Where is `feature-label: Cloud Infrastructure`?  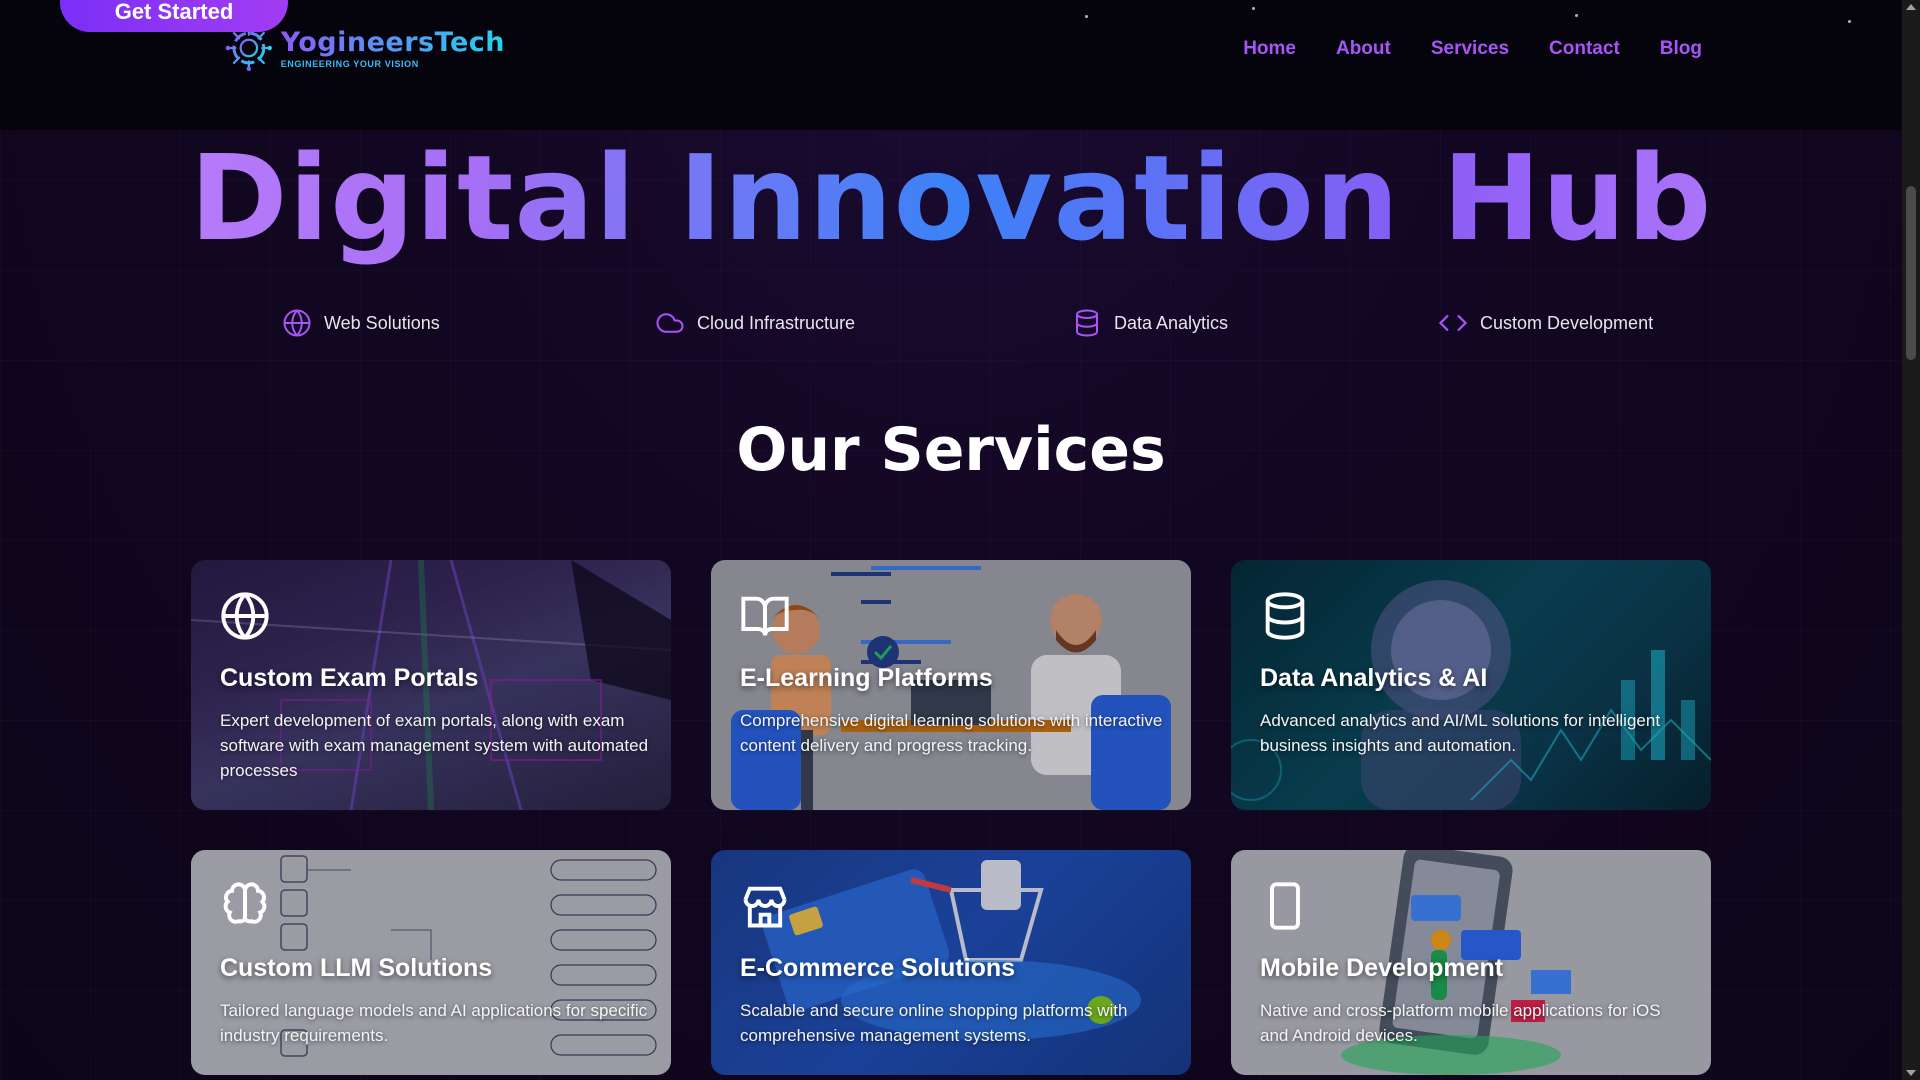
feature-label: Cloud Infrastructure is located at coordinates (776, 322).